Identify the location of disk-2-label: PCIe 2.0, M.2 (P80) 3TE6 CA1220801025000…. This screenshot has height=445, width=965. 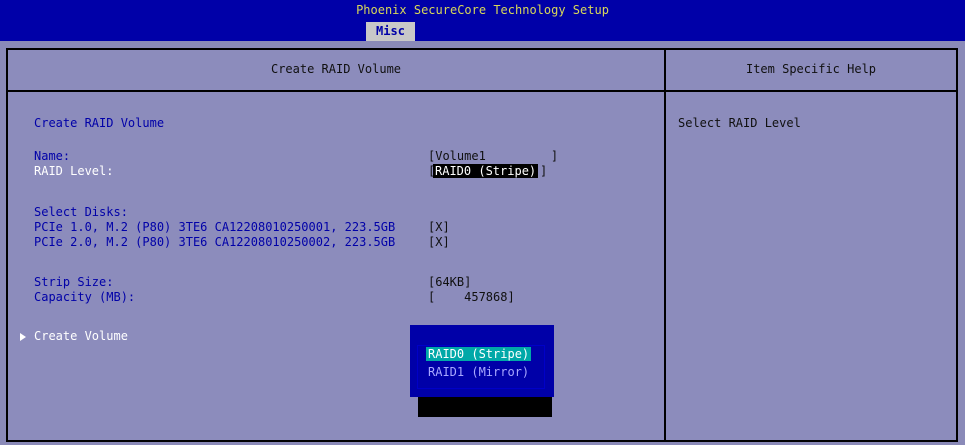
(215, 242).